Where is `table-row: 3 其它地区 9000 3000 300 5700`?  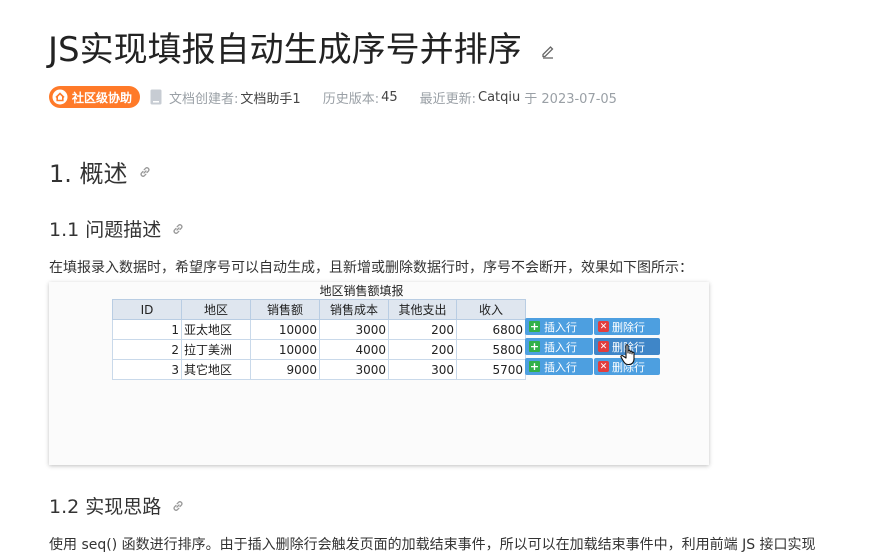 table-row: 3 其它地区 9000 3000 300 5700 is located at coordinates (319, 369).